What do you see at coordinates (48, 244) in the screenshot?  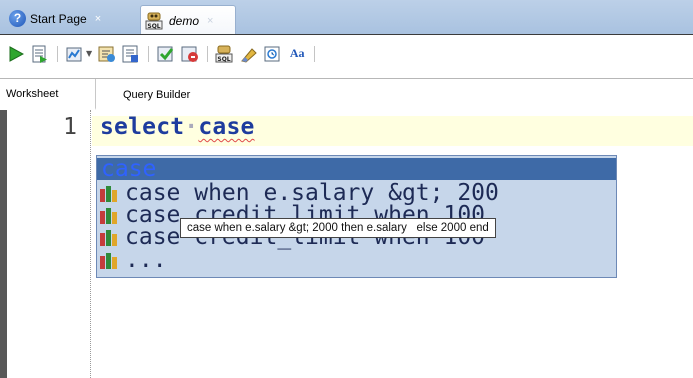 I see `line-number-gutter: 1` at bounding box center [48, 244].